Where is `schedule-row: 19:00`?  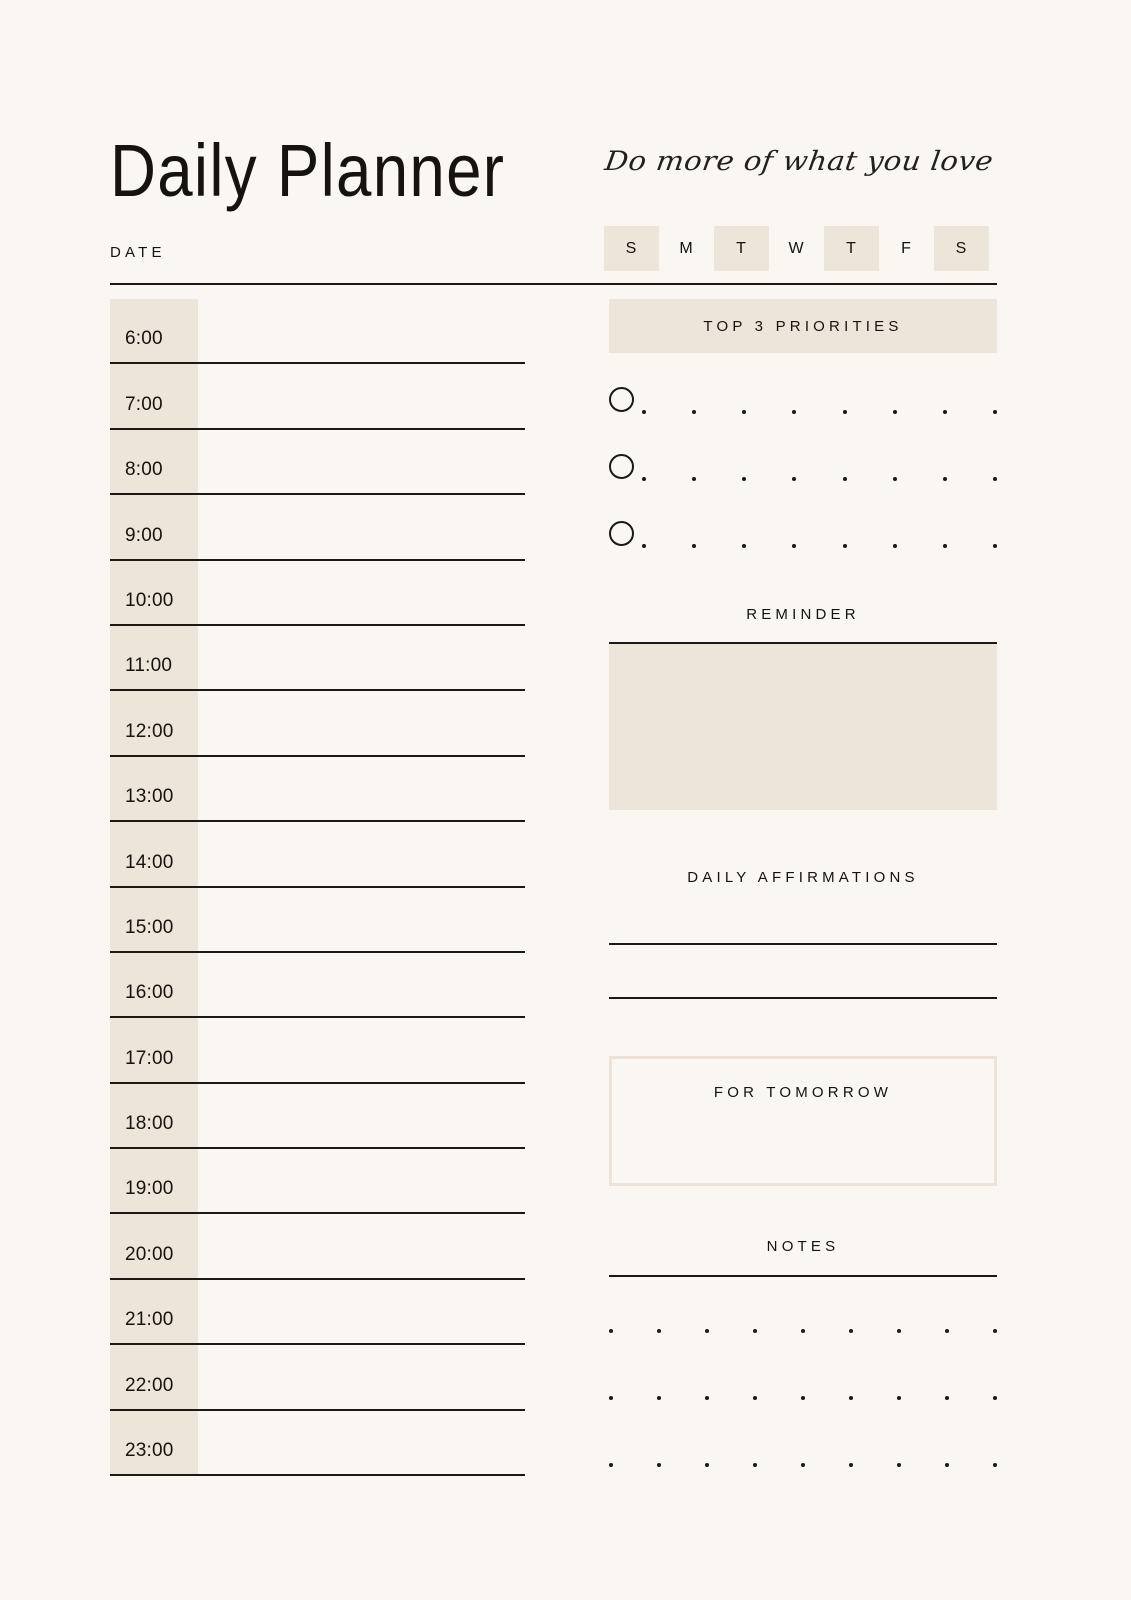
schedule-row: 19:00 is located at coordinates (317, 1182).